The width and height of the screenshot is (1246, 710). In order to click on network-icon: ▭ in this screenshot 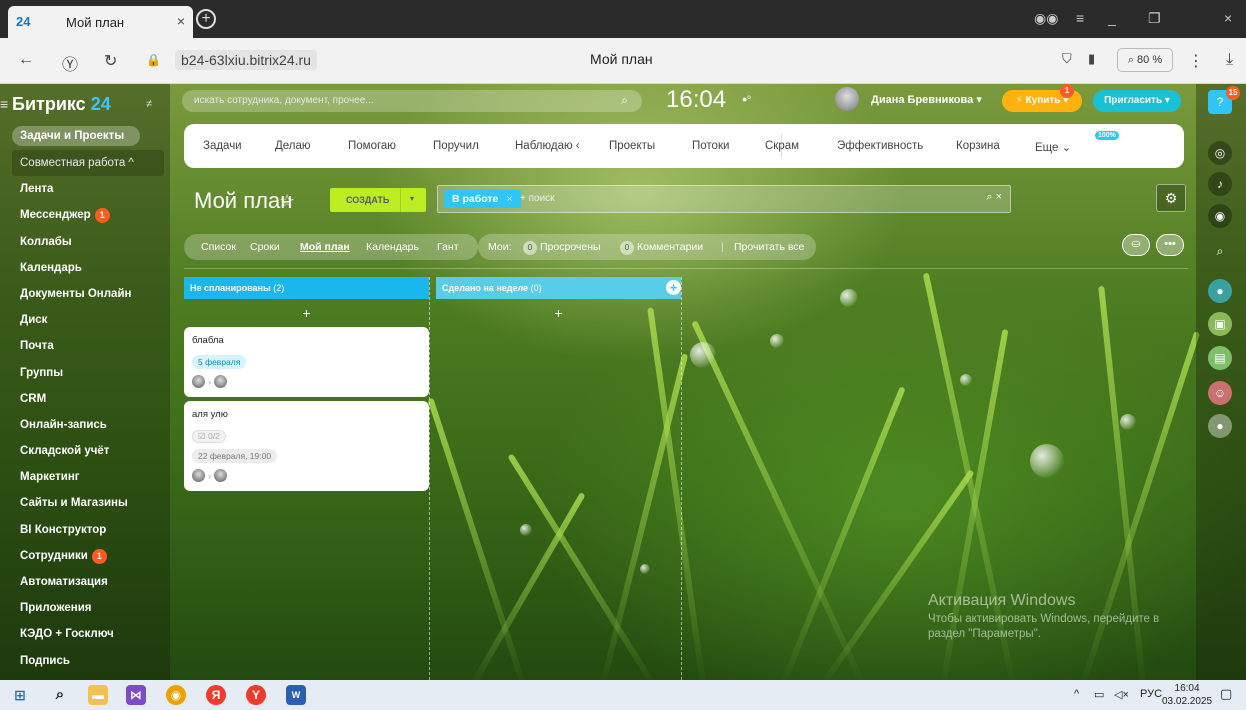, I will do `click(1099, 694)`.